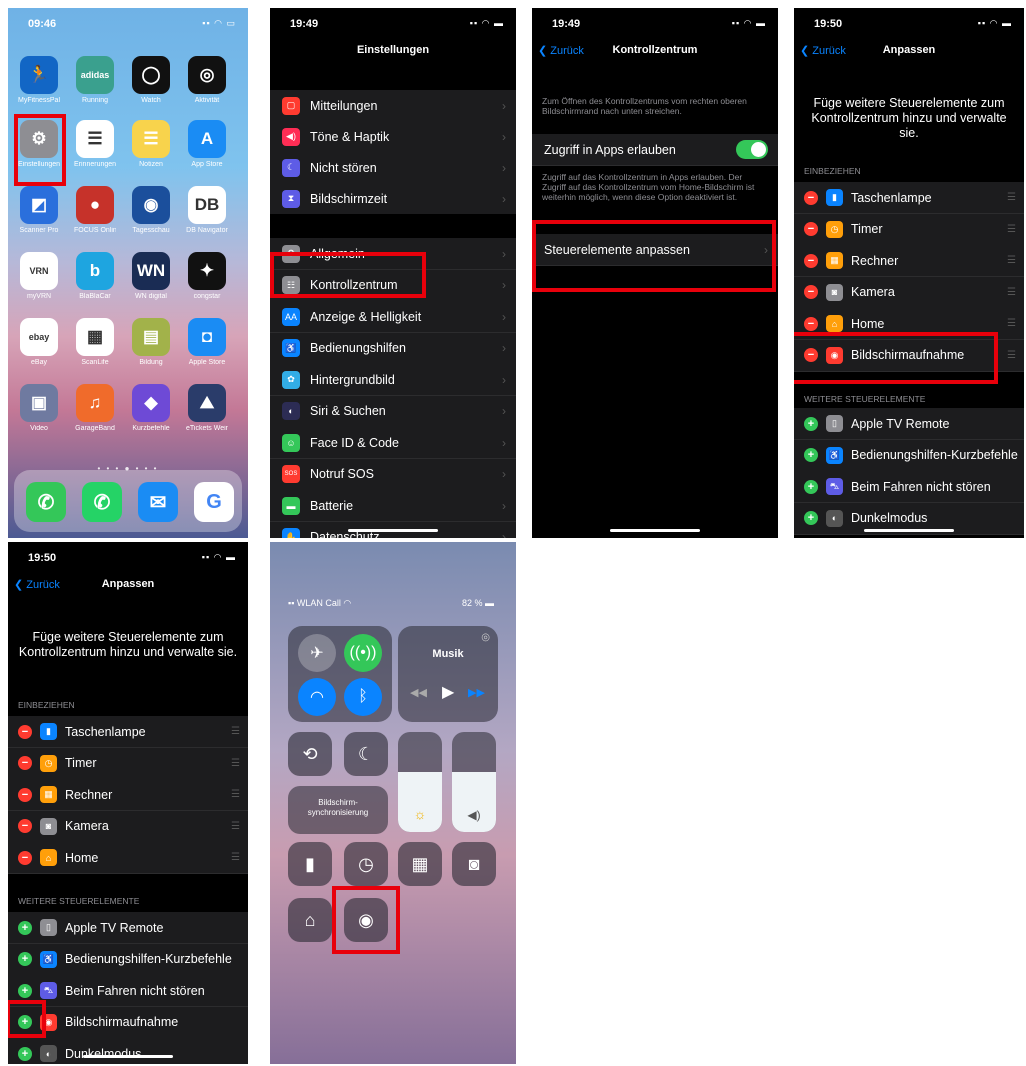  Describe the element at coordinates (207, 144) in the screenshot. I see `app-app-store: A App Store` at that location.